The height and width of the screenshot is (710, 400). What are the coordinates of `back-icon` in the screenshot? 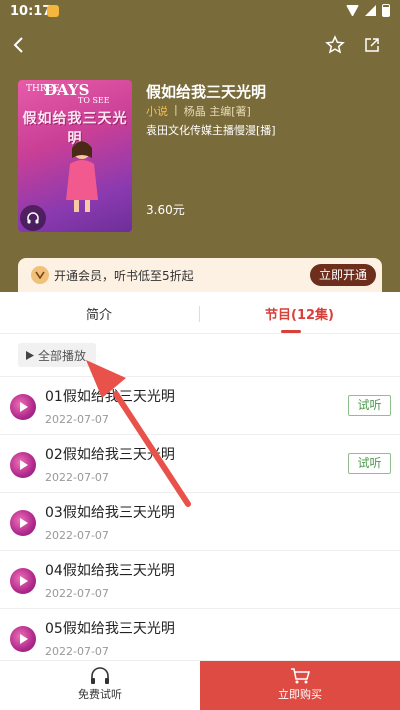 It's located at (19, 45).